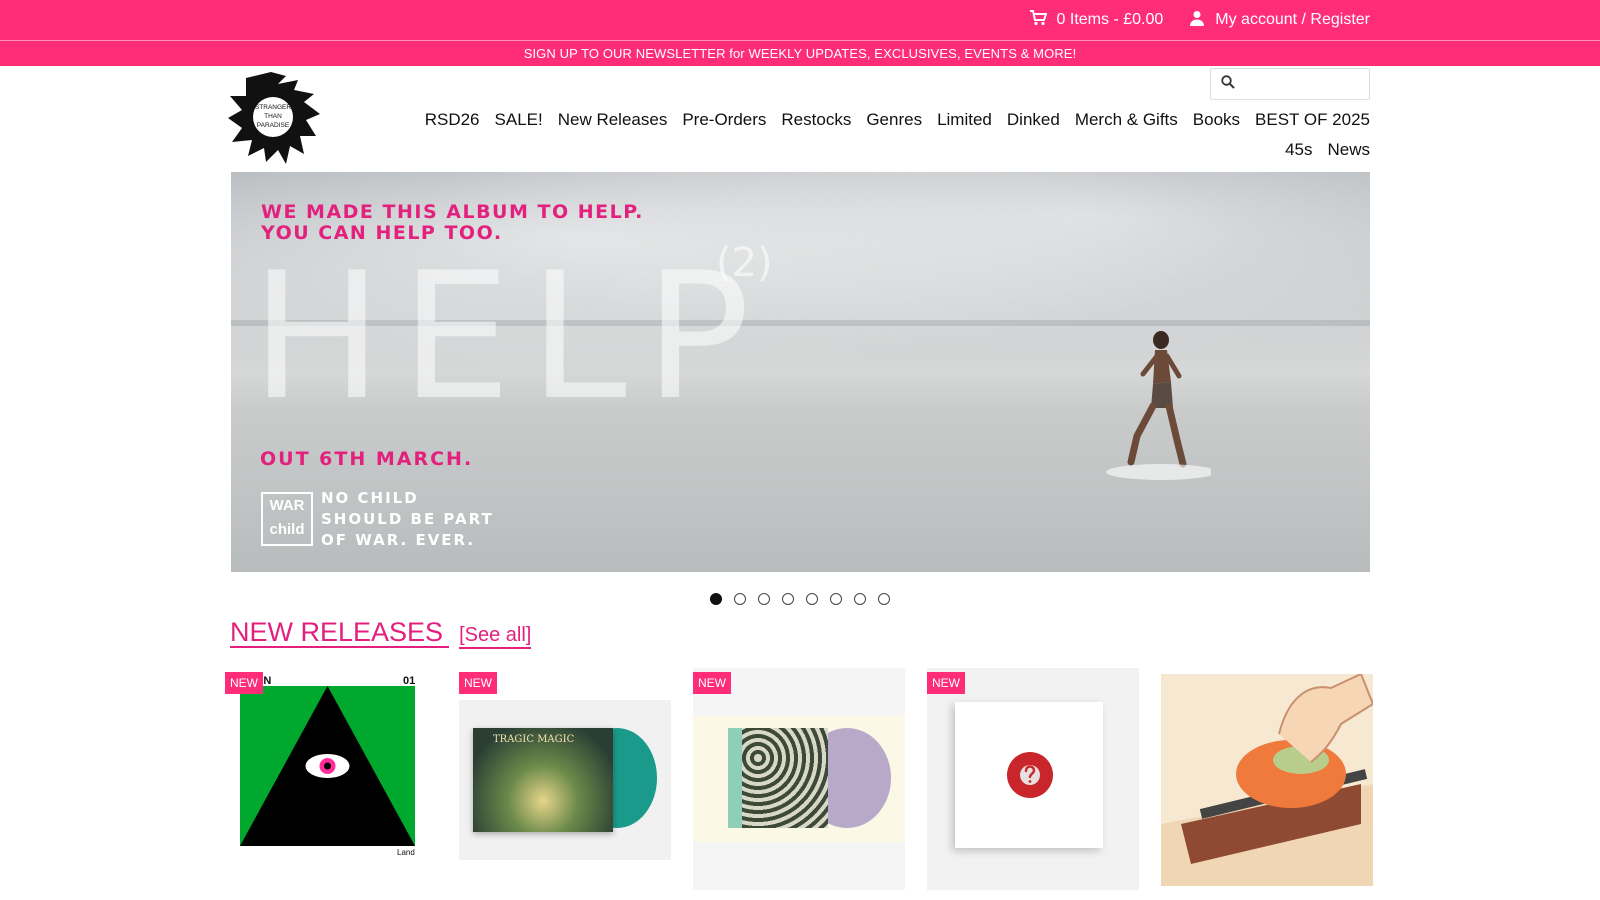  I want to click on war-child-logo-top: WAR, so click(287, 505).